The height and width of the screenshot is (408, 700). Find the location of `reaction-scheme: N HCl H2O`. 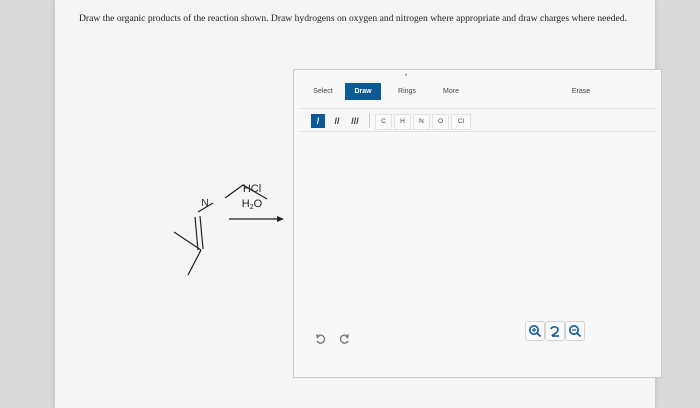

reaction-scheme: N HCl H2O is located at coordinates (228, 229).